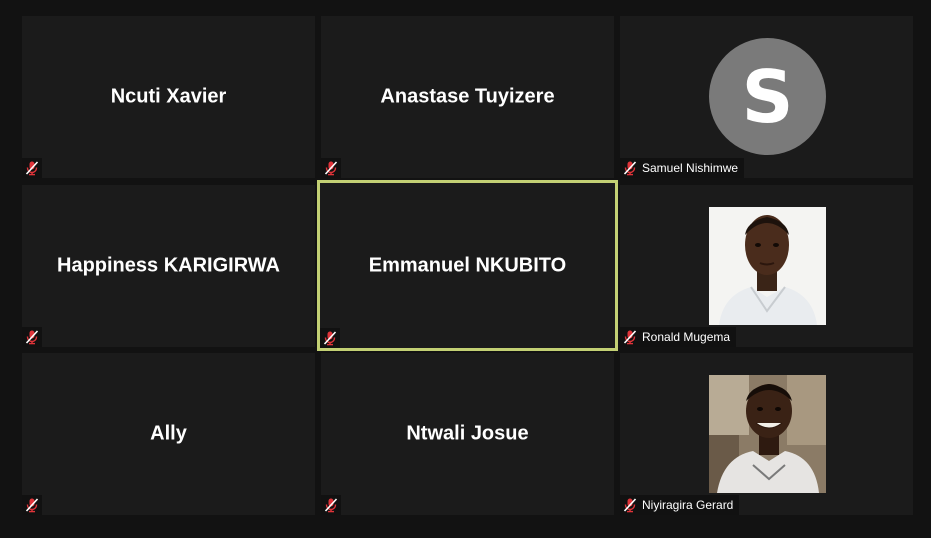 This screenshot has height=538, width=931. I want to click on participant-name-tag: Ronald Mugema, so click(678, 337).